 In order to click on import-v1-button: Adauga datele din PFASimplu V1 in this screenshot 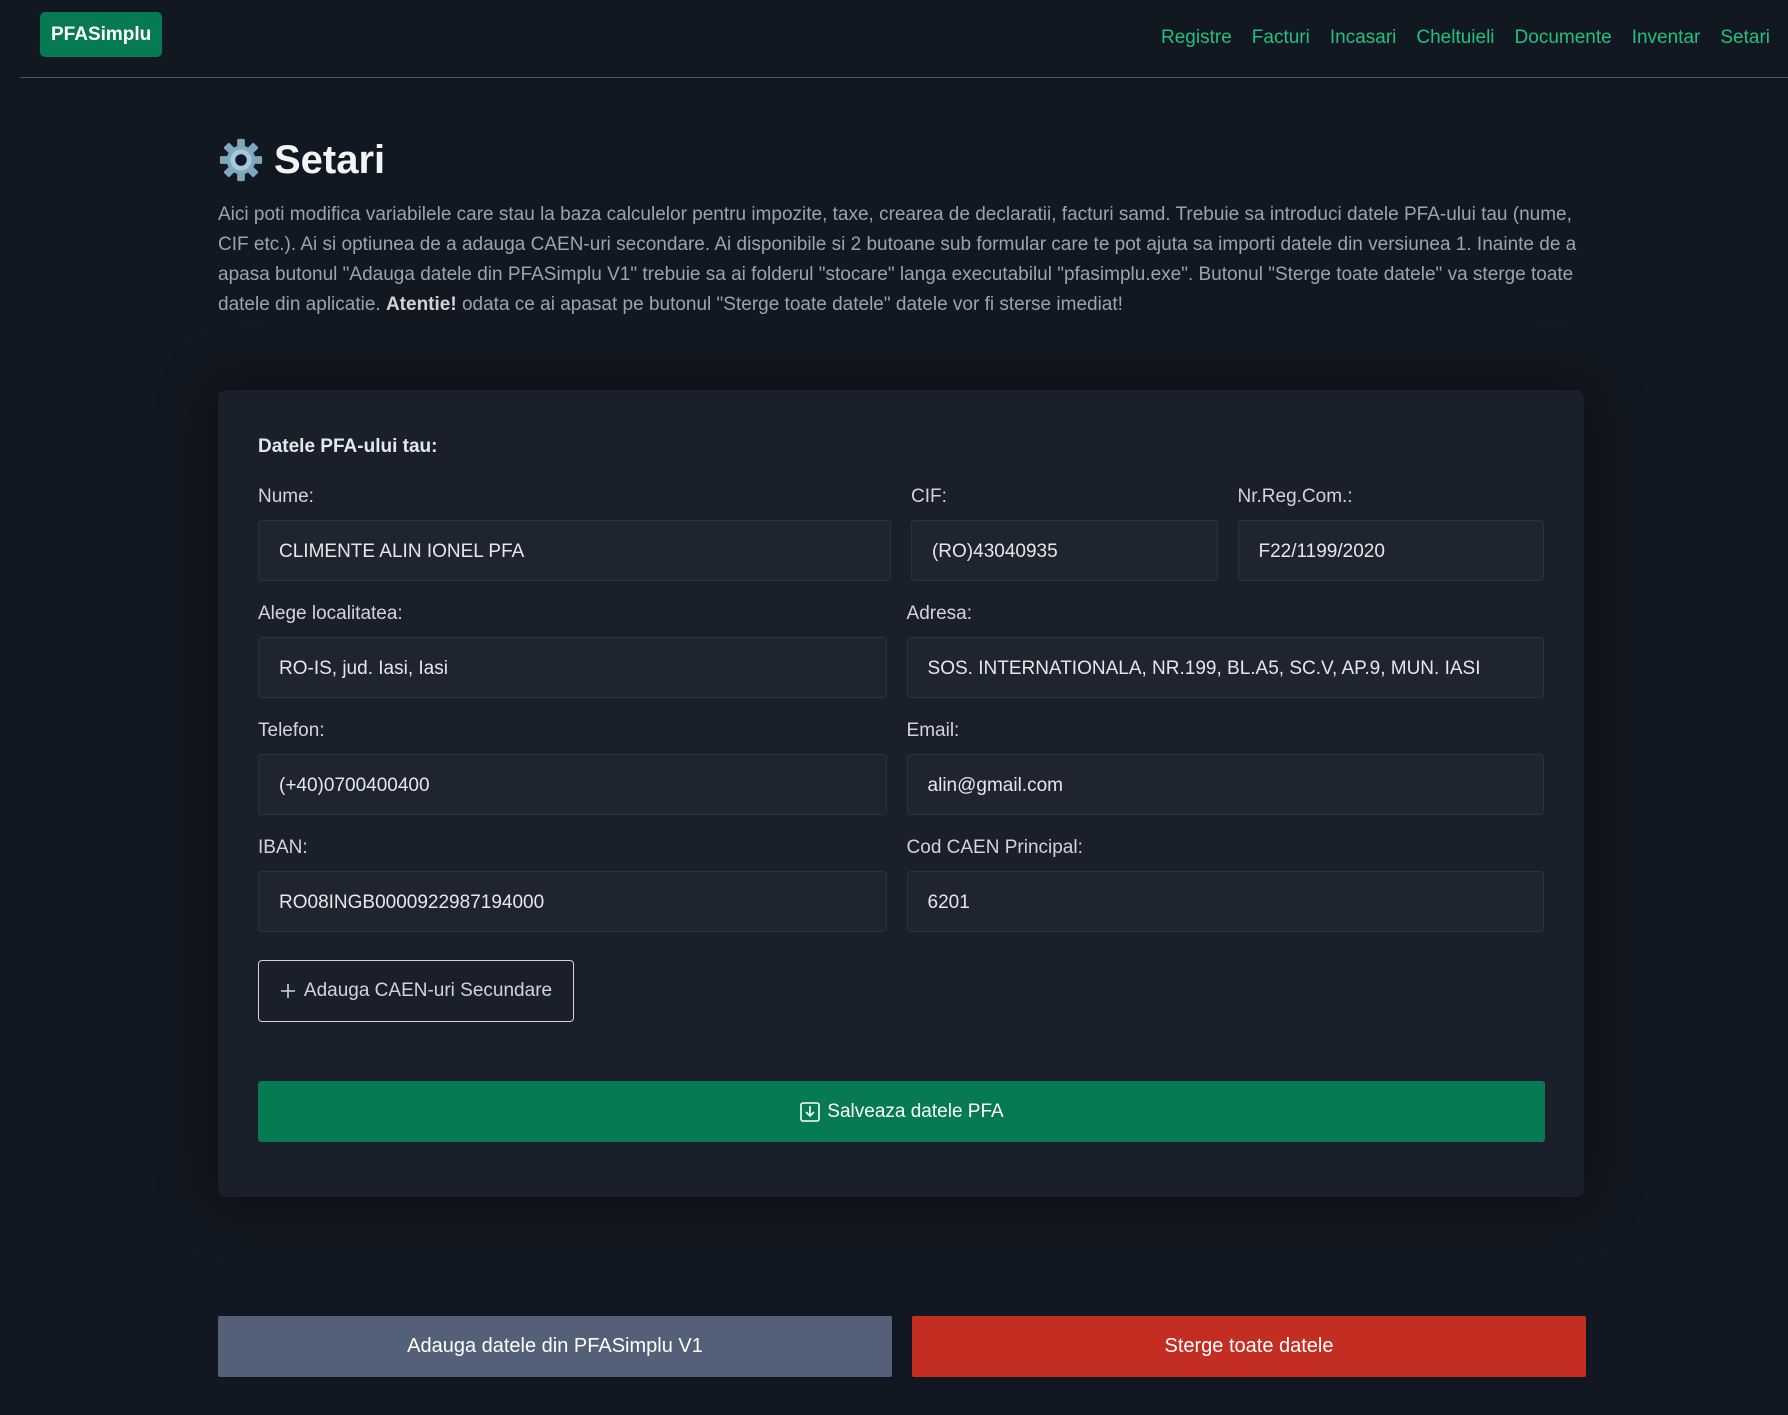, I will do `click(555, 1346)`.